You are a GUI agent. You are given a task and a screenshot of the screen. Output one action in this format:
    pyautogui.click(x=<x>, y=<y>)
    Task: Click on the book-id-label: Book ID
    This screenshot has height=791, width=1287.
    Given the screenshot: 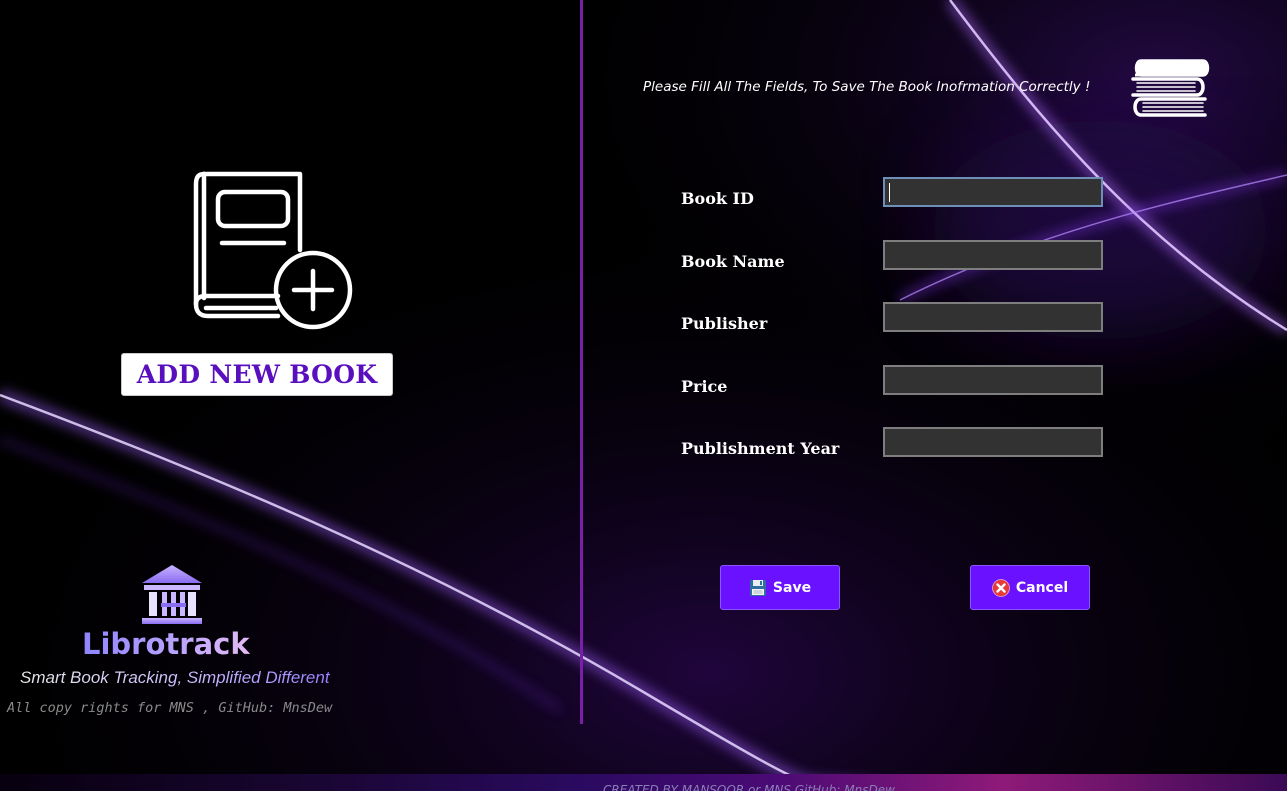 What is the action you would take?
    pyautogui.click(x=717, y=198)
    